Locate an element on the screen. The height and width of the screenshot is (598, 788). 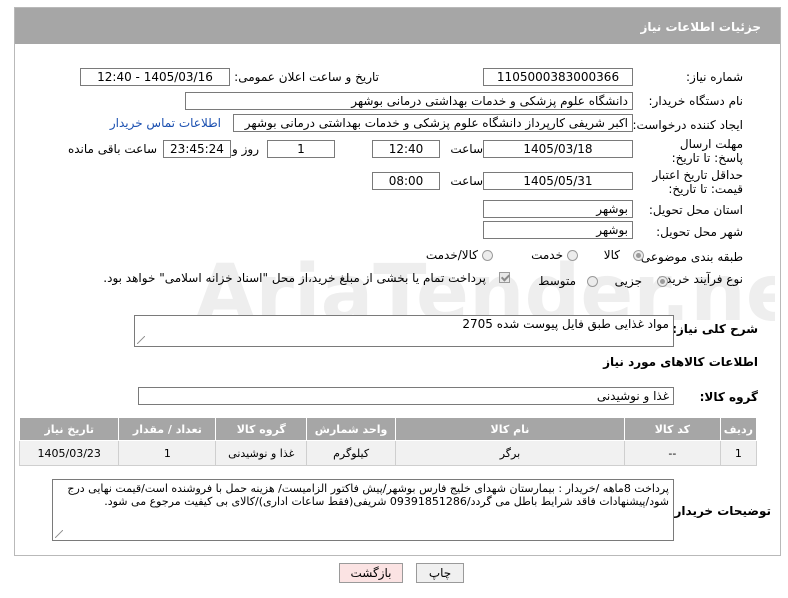
description-label: شرح کلی نیاز: is located at coordinates (715, 329).